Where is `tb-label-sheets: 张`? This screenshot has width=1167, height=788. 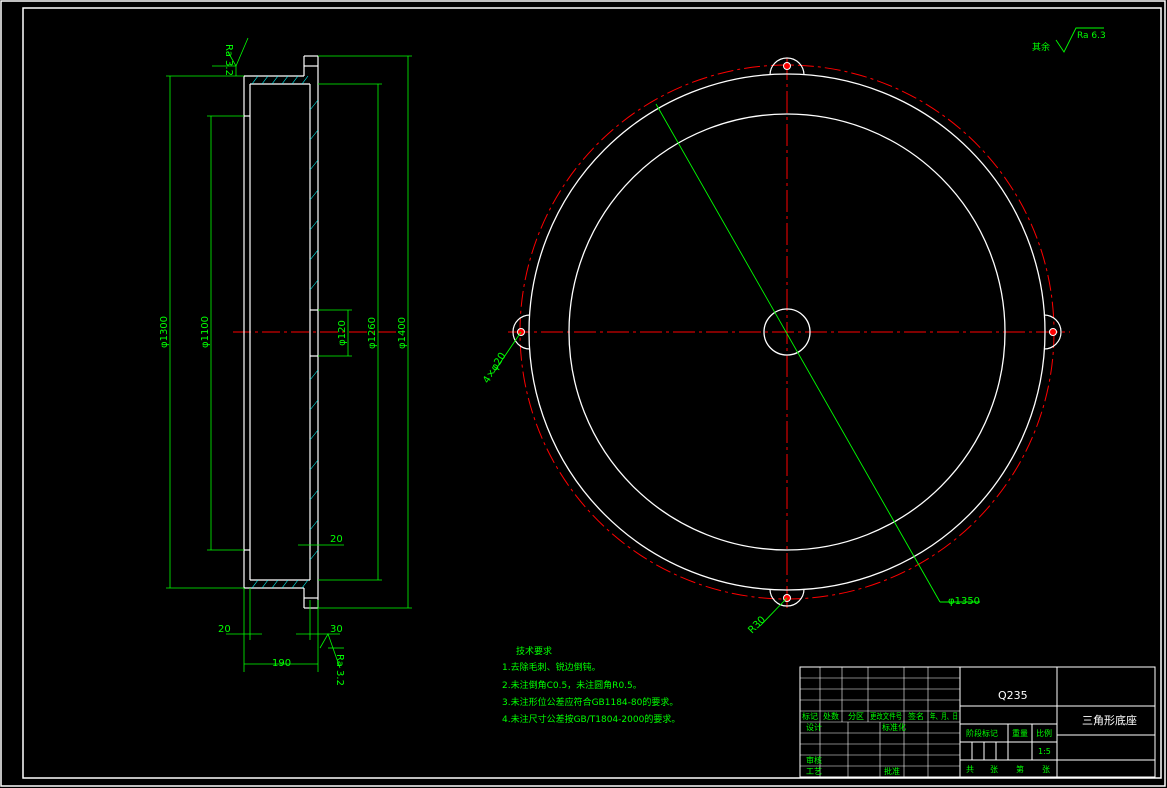 tb-label-sheets: 张 is located at coordinates (994, 769).